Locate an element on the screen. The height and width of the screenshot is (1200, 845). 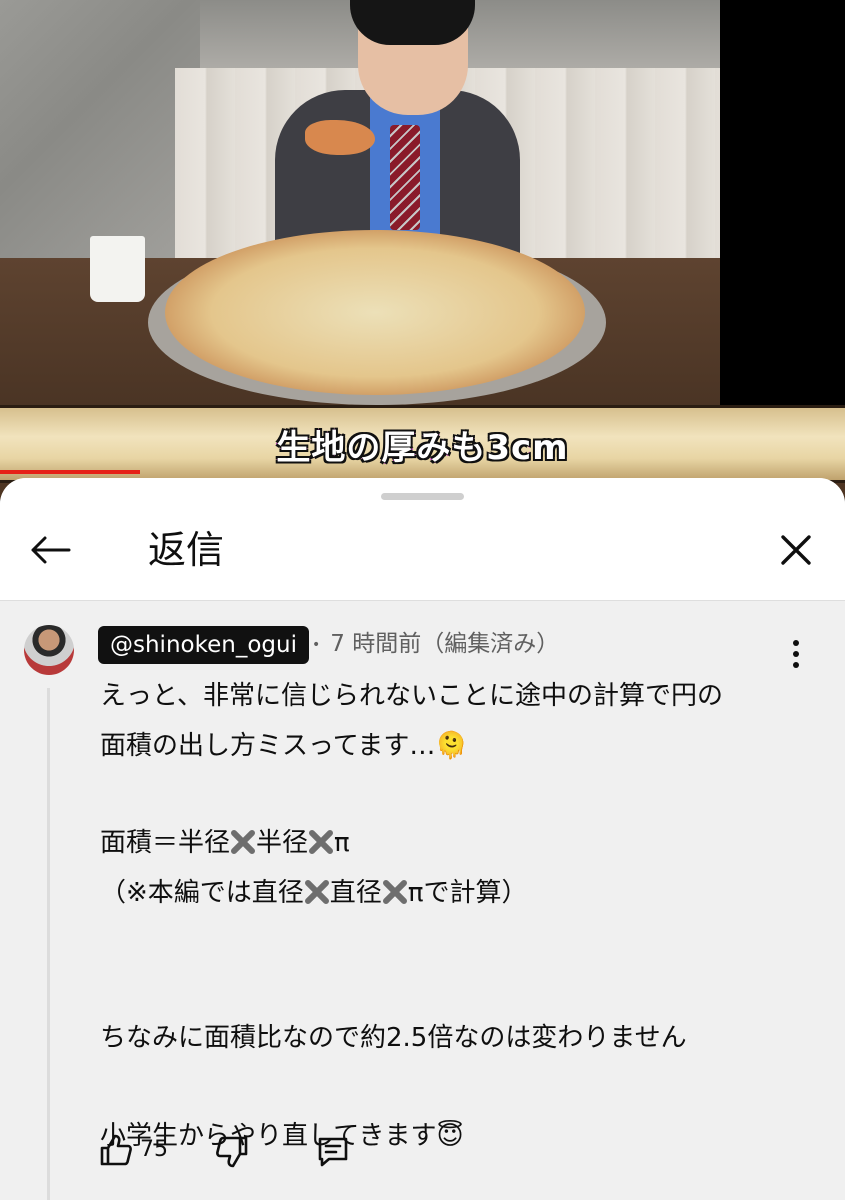
dislike-button is located at coordinates (232, 1152).